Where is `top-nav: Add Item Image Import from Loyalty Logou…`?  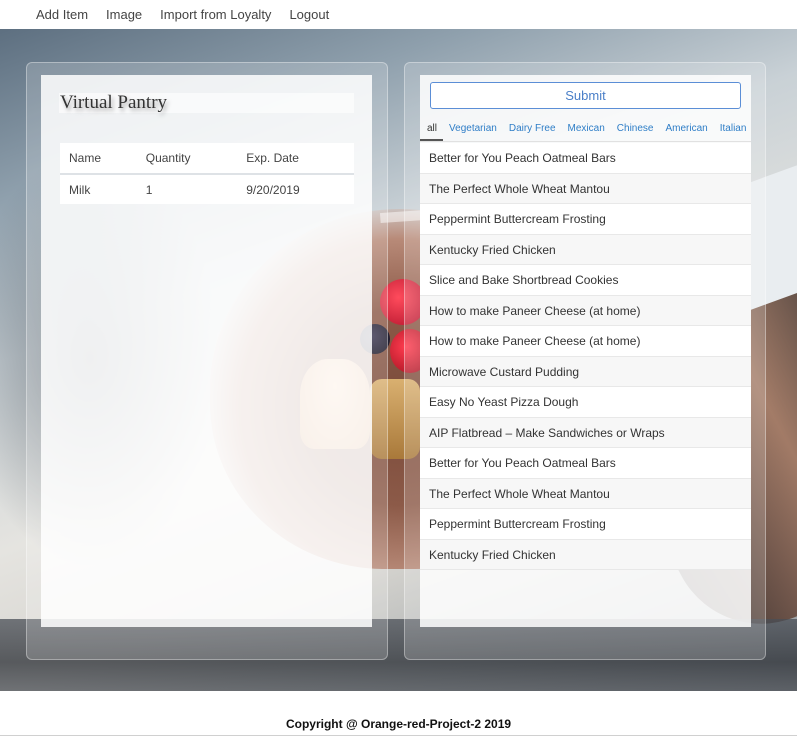 top-nav: Add Item Image Import from Loyalty Logou… is located at coordinates (398, 14).